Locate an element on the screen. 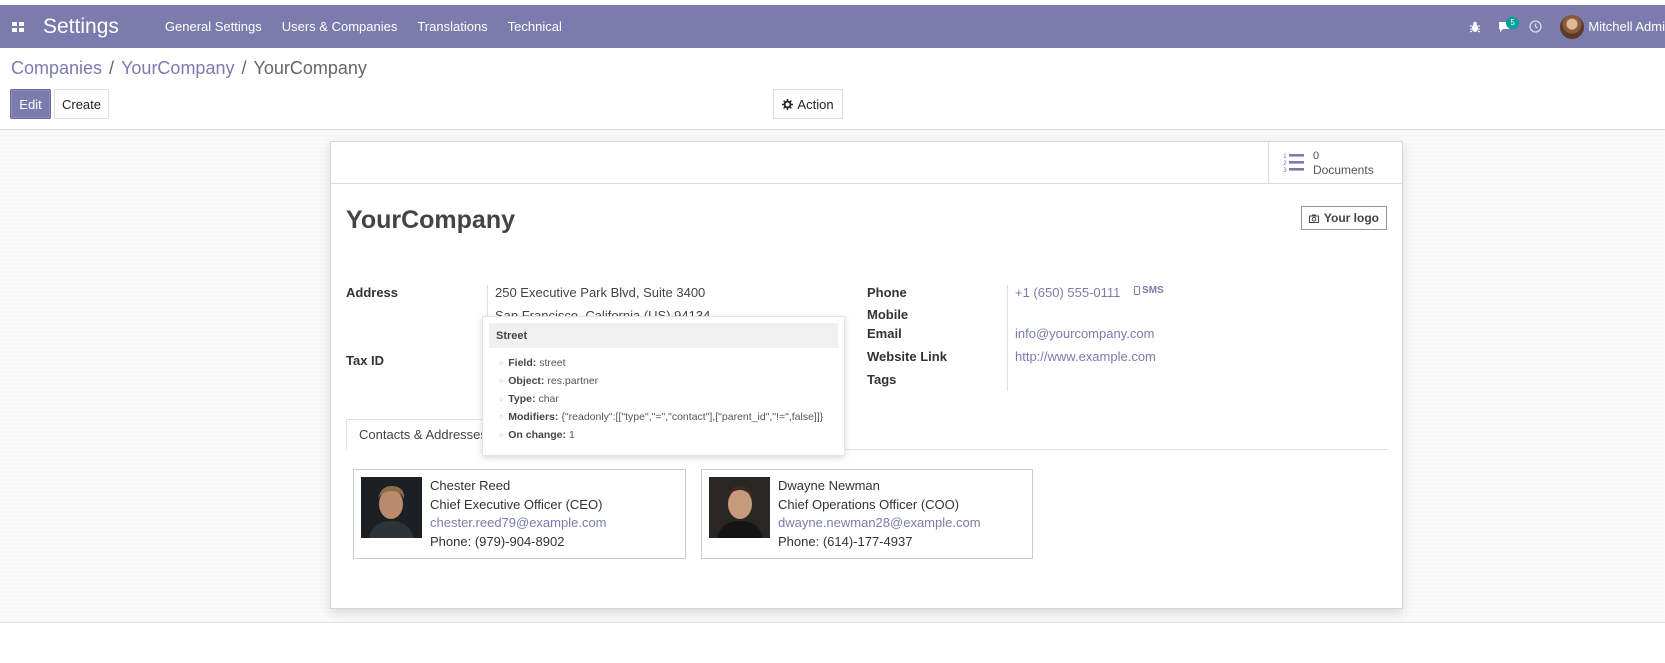  tax-id-label: Tax ID is located at coordinates (365, 360).